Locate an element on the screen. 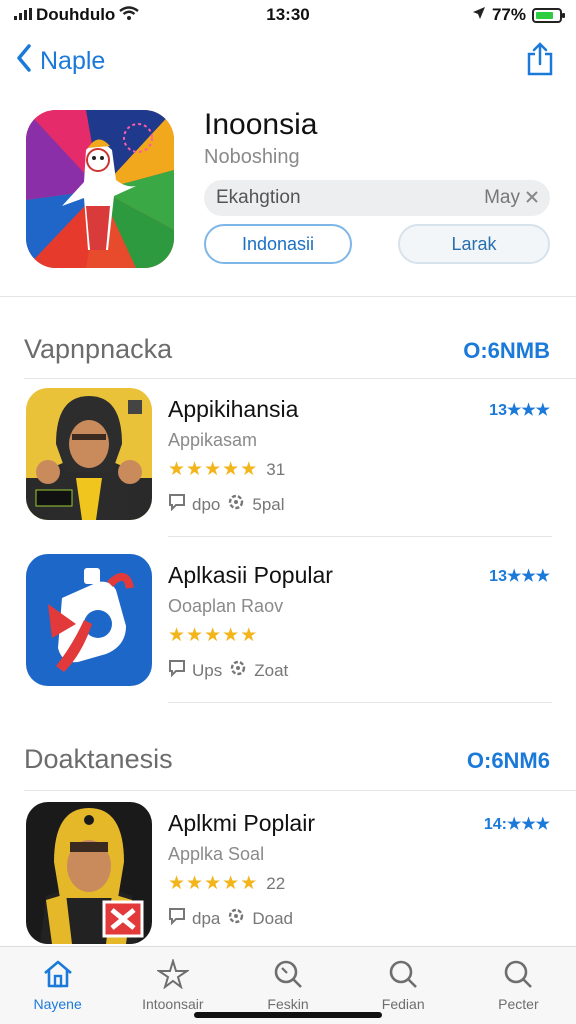 The width and height of the screenshot is (576, 1024). location-icon is located at coordinates (479, 15).